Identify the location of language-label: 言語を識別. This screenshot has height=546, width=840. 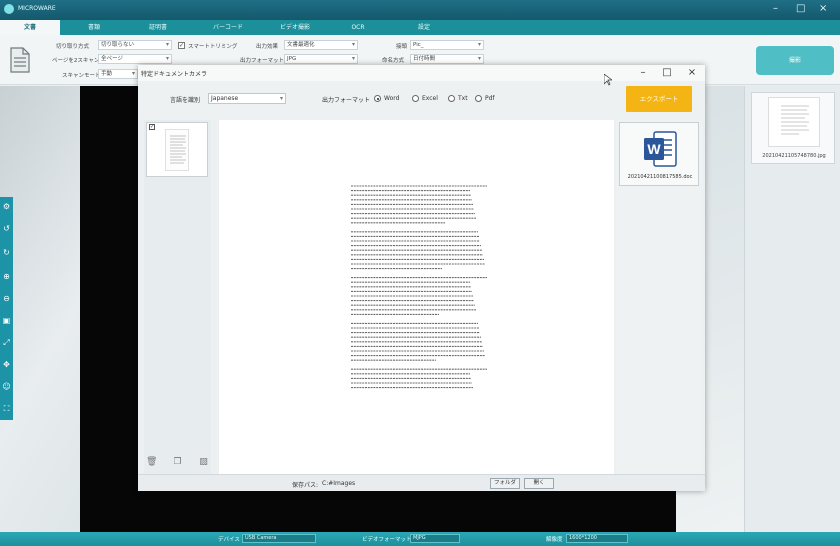
(185, 100).